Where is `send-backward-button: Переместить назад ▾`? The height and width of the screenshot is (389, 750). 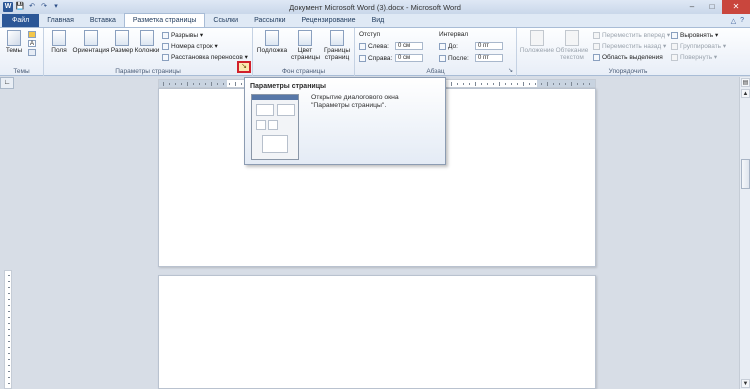
send-backward-button: Переместить назад ▾ is located at coordinates (629, 46).